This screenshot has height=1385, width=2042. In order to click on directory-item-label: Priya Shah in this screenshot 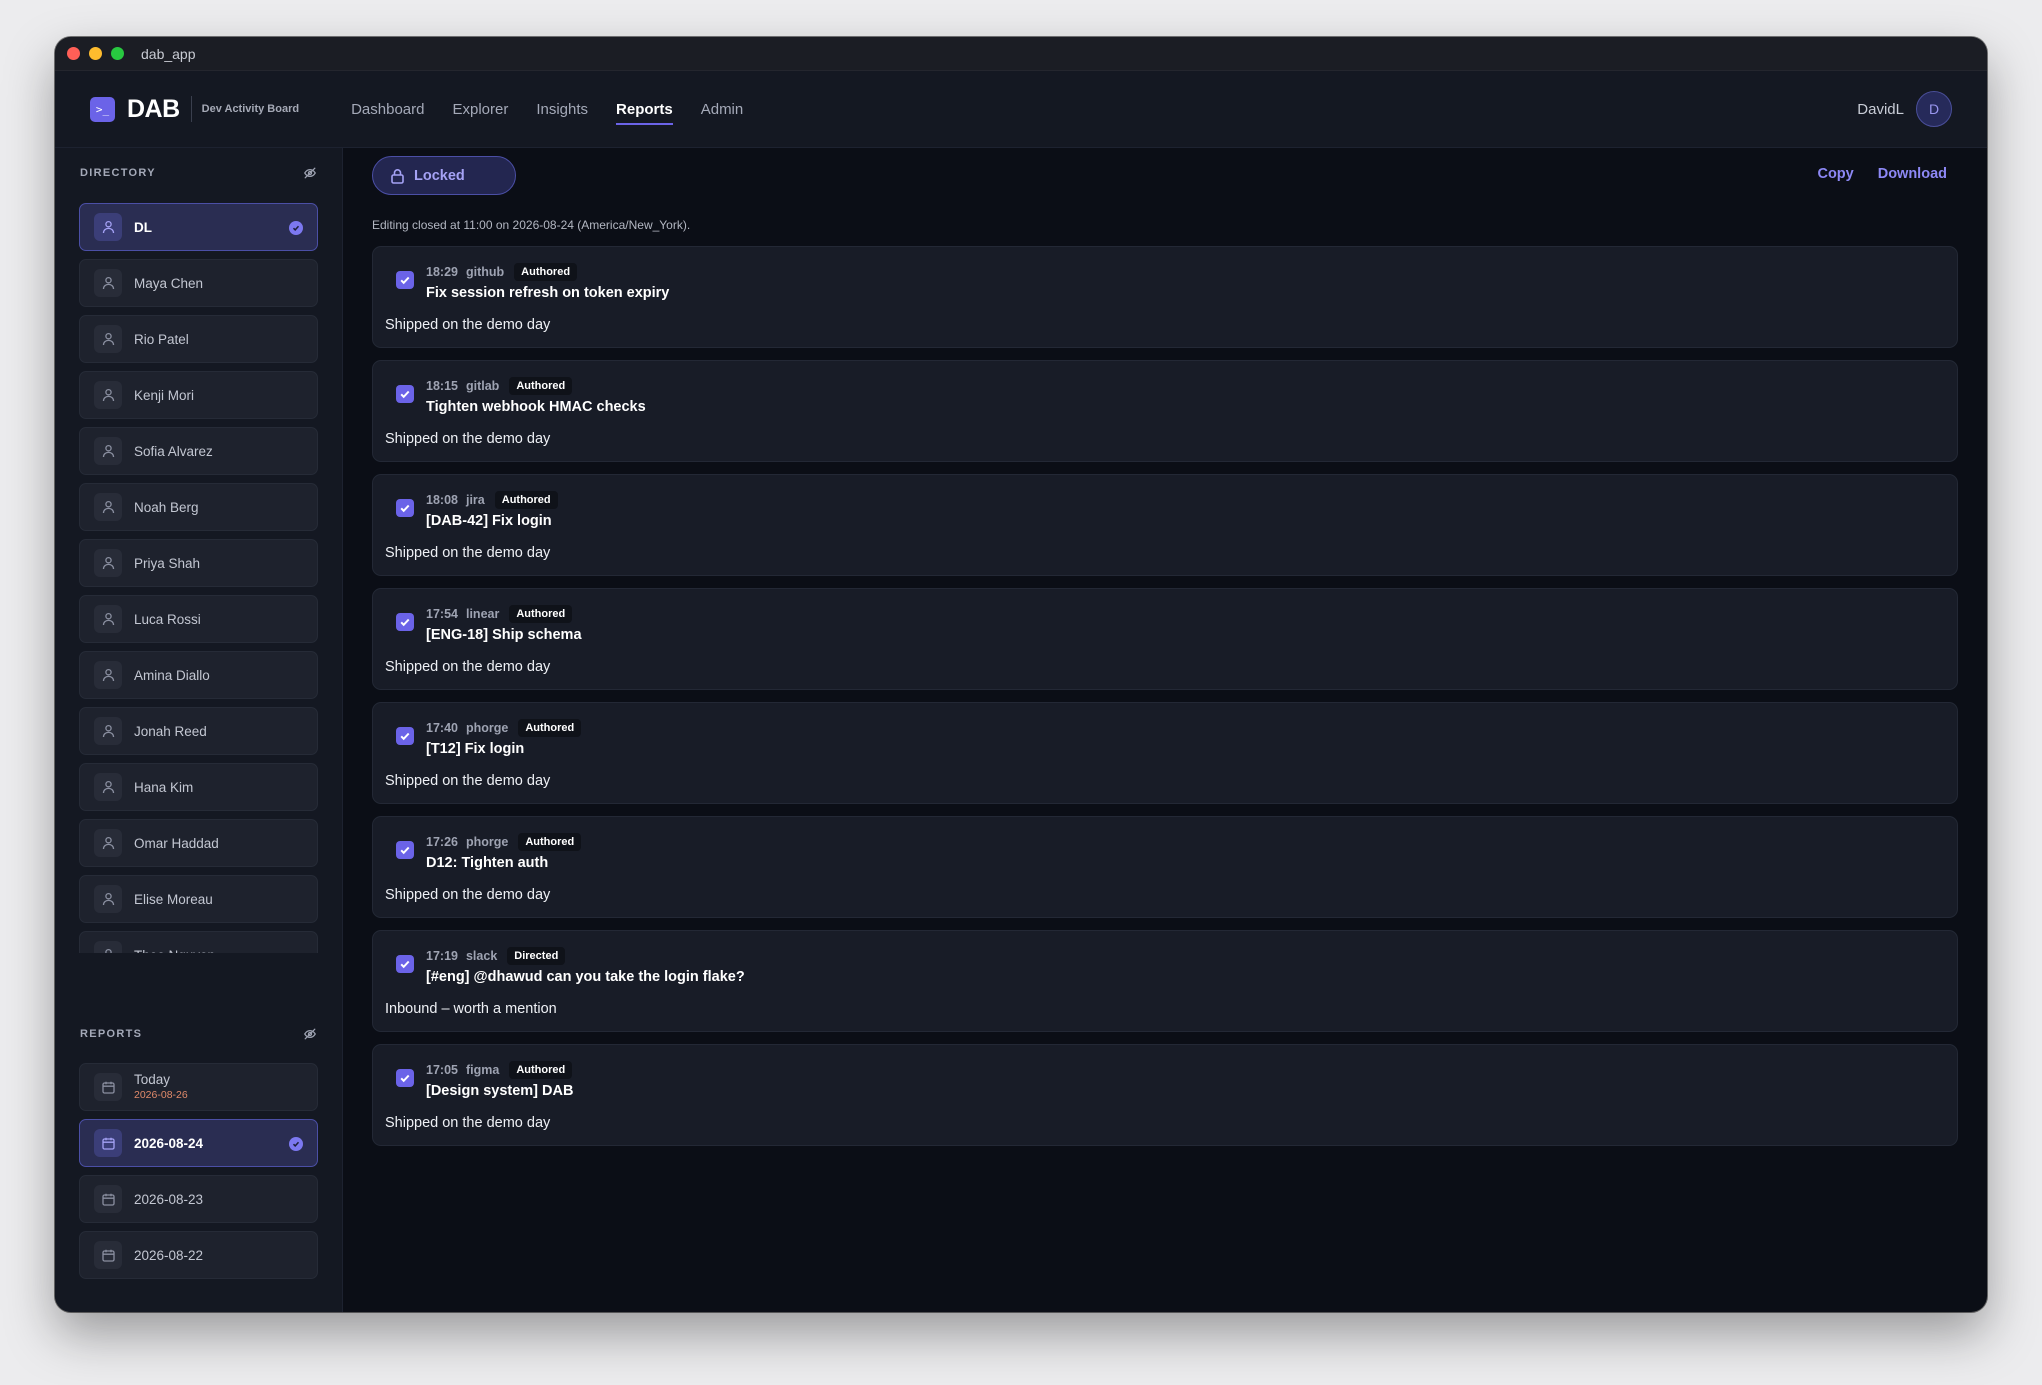, I will do `click(167, 563)`.